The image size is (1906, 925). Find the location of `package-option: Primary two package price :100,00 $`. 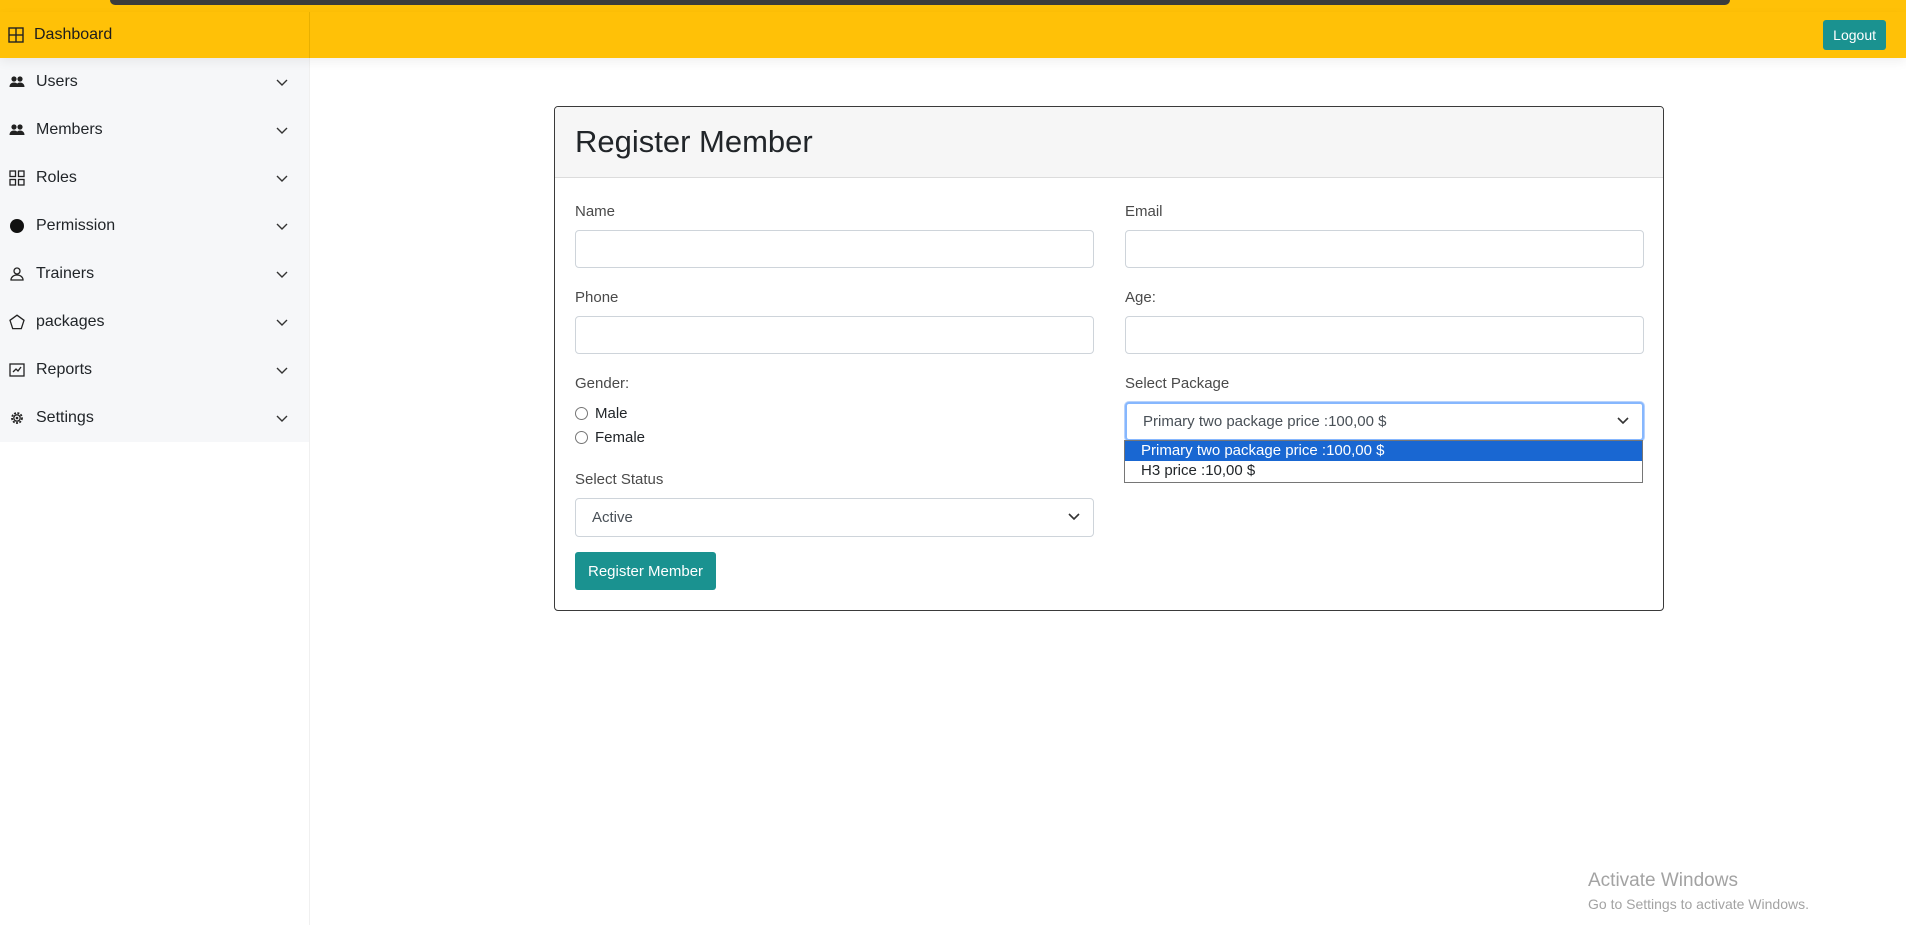

package-option: Primary two package price :100,00 $ is located at coordinates (1383, 451).